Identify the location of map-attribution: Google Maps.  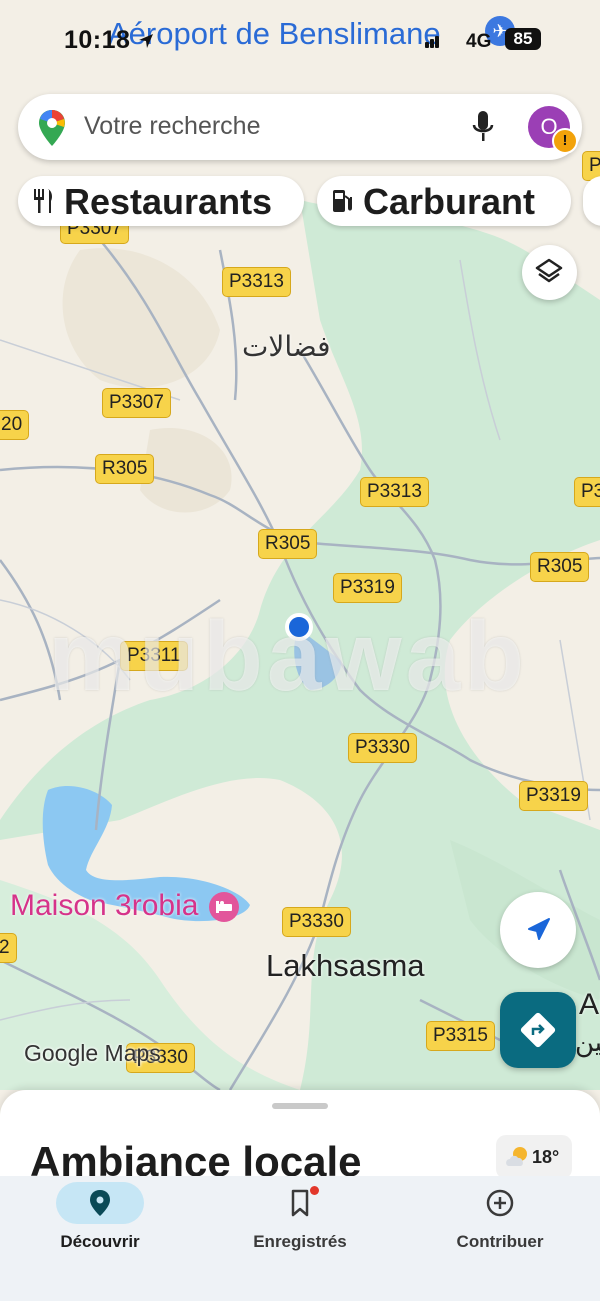
(92, 1053).